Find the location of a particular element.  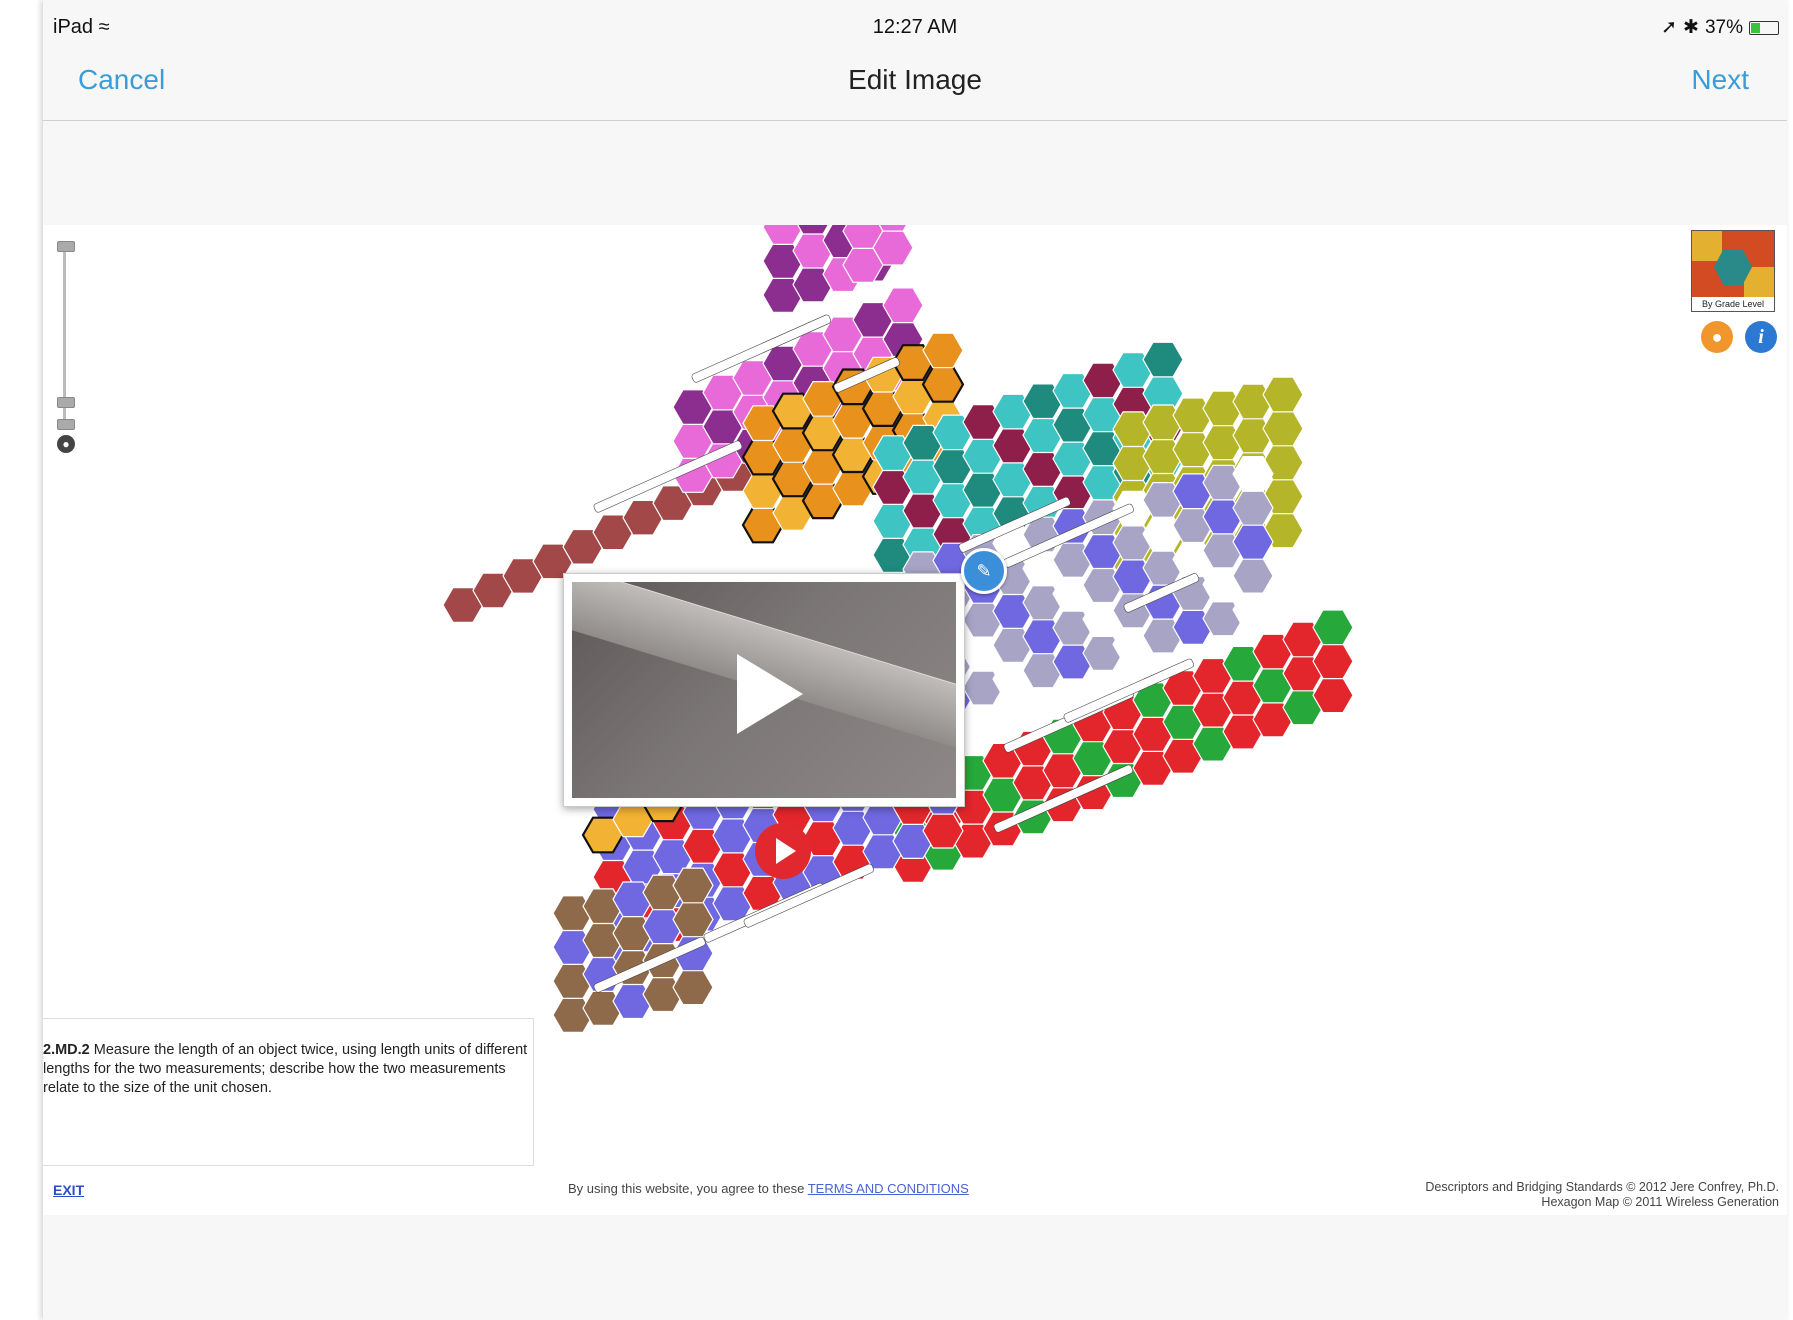

video-thumbnail is located at coordinates (764, 690).